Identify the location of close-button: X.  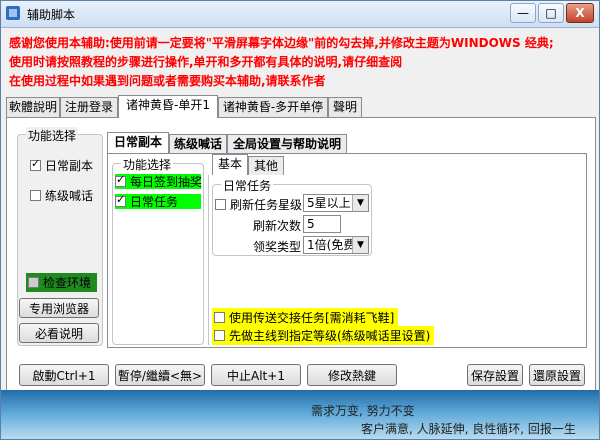
(580, 13).